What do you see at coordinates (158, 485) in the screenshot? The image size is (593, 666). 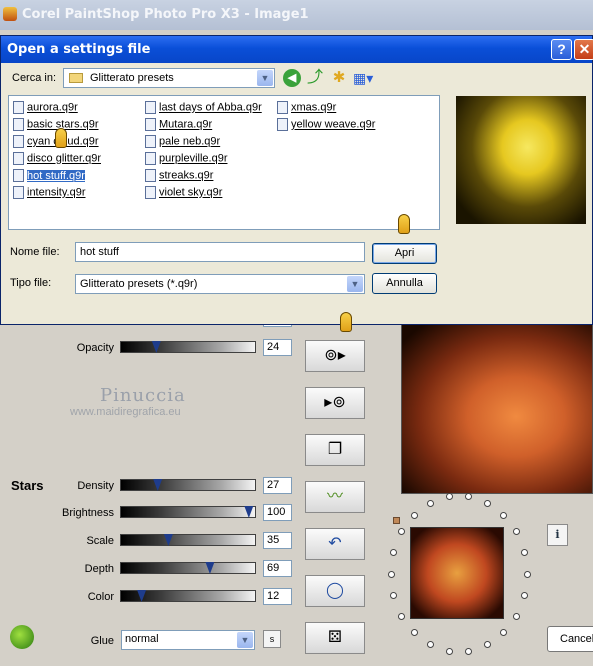 I see `density-thumb` at bounding box center [158, 485].